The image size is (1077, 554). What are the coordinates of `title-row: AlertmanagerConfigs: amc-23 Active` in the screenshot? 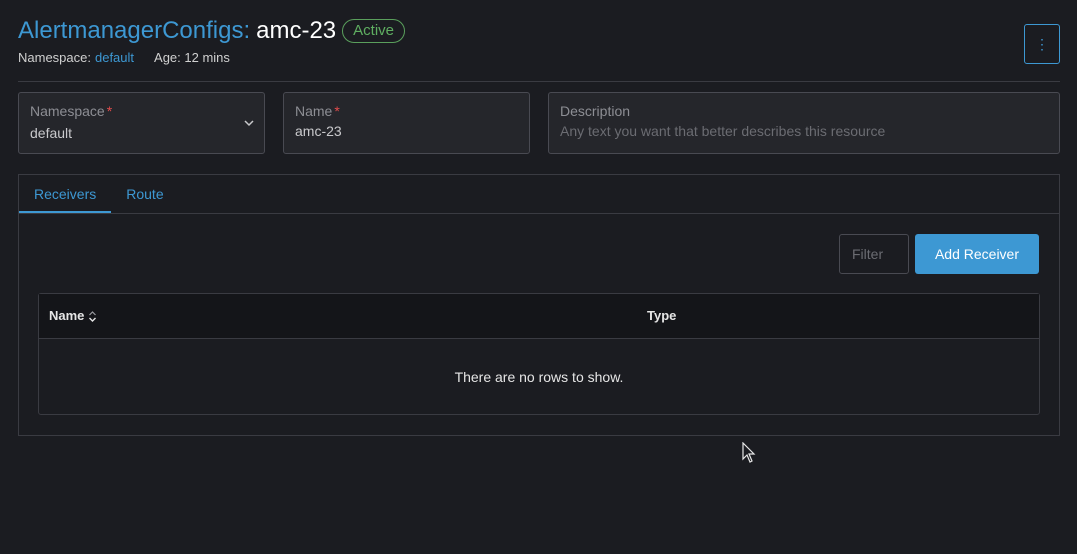 It's located at (539, 31).